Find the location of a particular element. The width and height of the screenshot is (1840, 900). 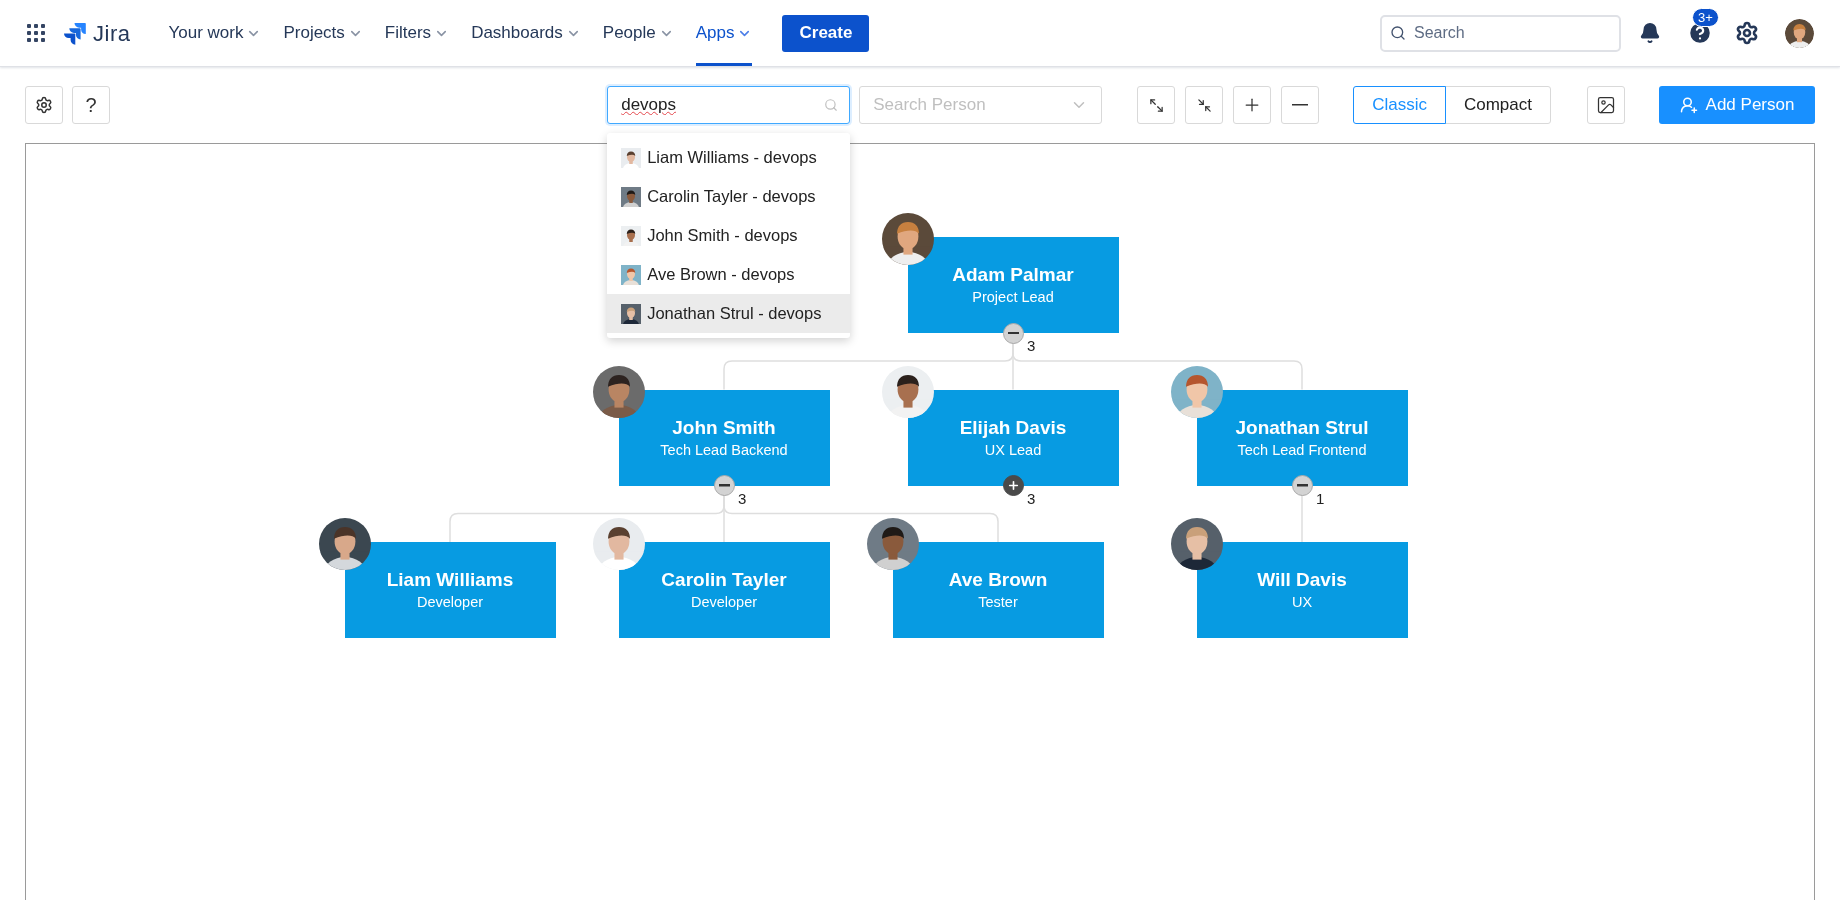

search-field: devops is located at coordinates (729, 105).